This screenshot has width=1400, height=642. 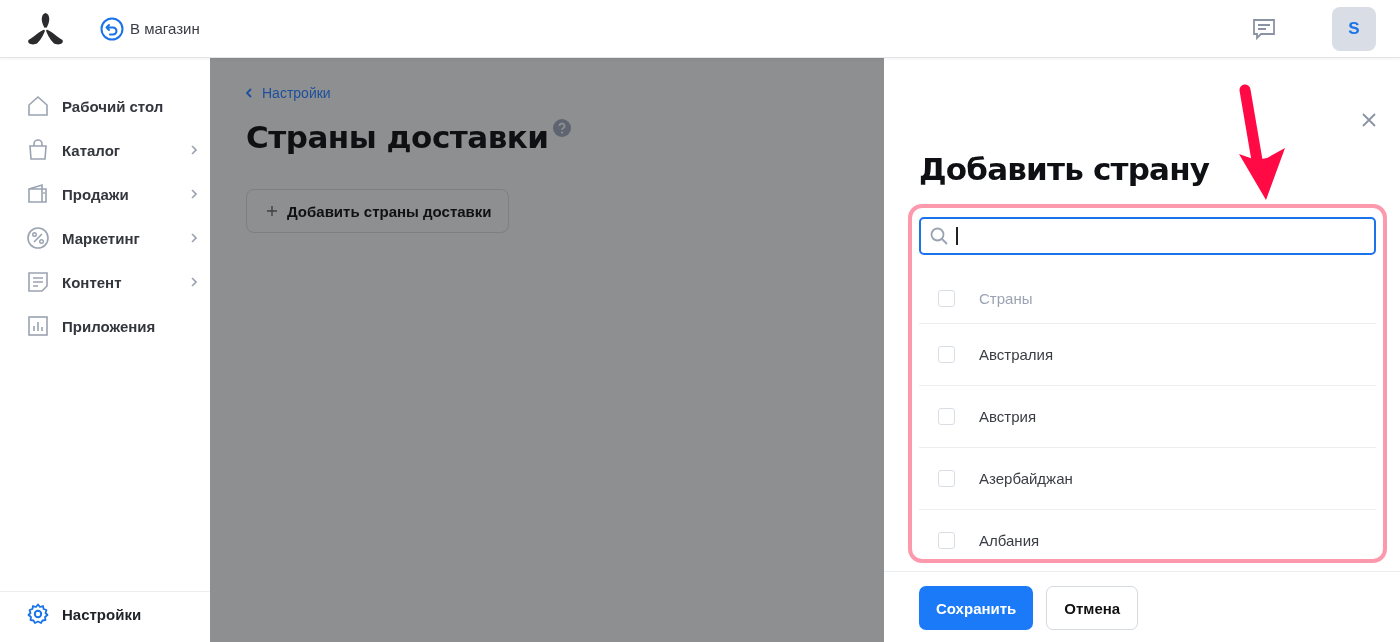 I want to click on sidebar-item: Продажи, so click(x=105, y=194).